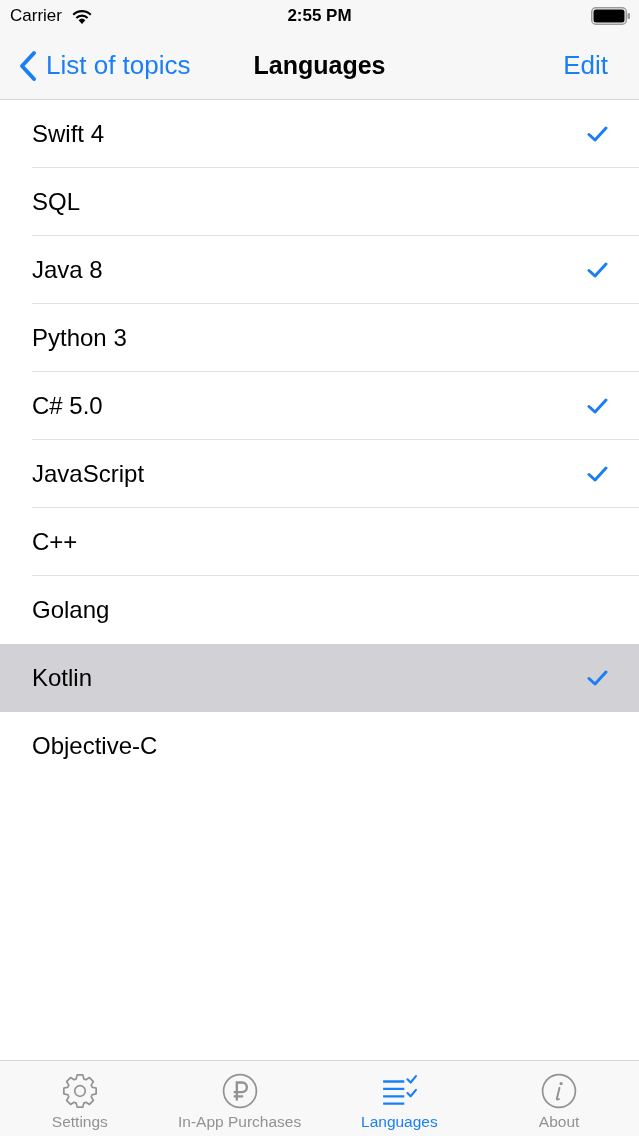  Describe the element at coordinates (104, 65) in the screenshot. I see `back-button: List of topics` at that location.